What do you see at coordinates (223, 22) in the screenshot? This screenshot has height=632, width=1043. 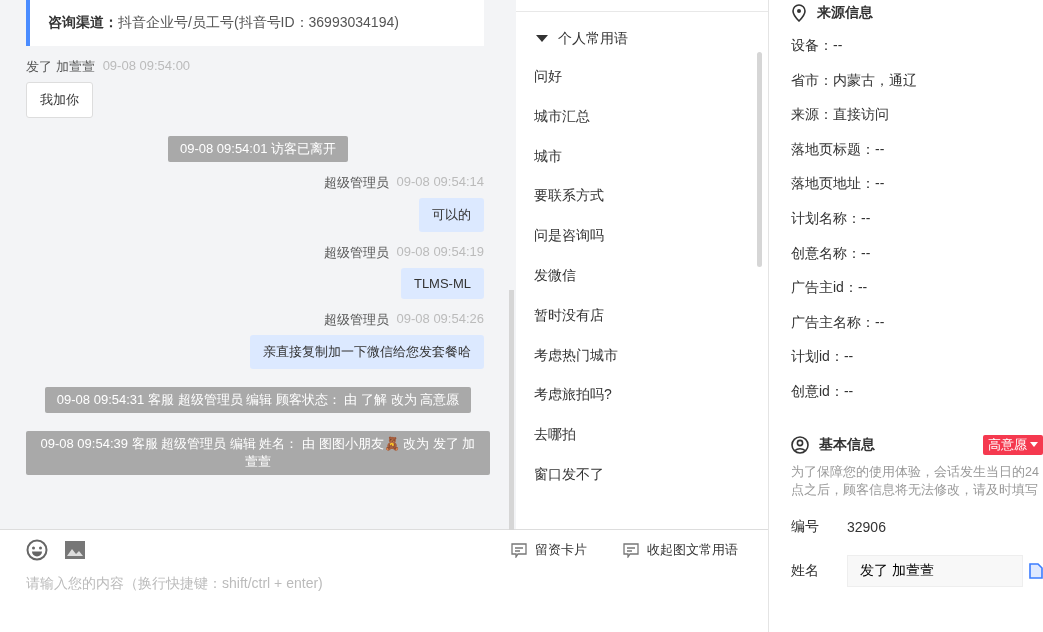 I see `channel-info: 咨询渠道：抖音企业号/员工号(抖音号ID：36993034194)` at bounding box center [223, 22].